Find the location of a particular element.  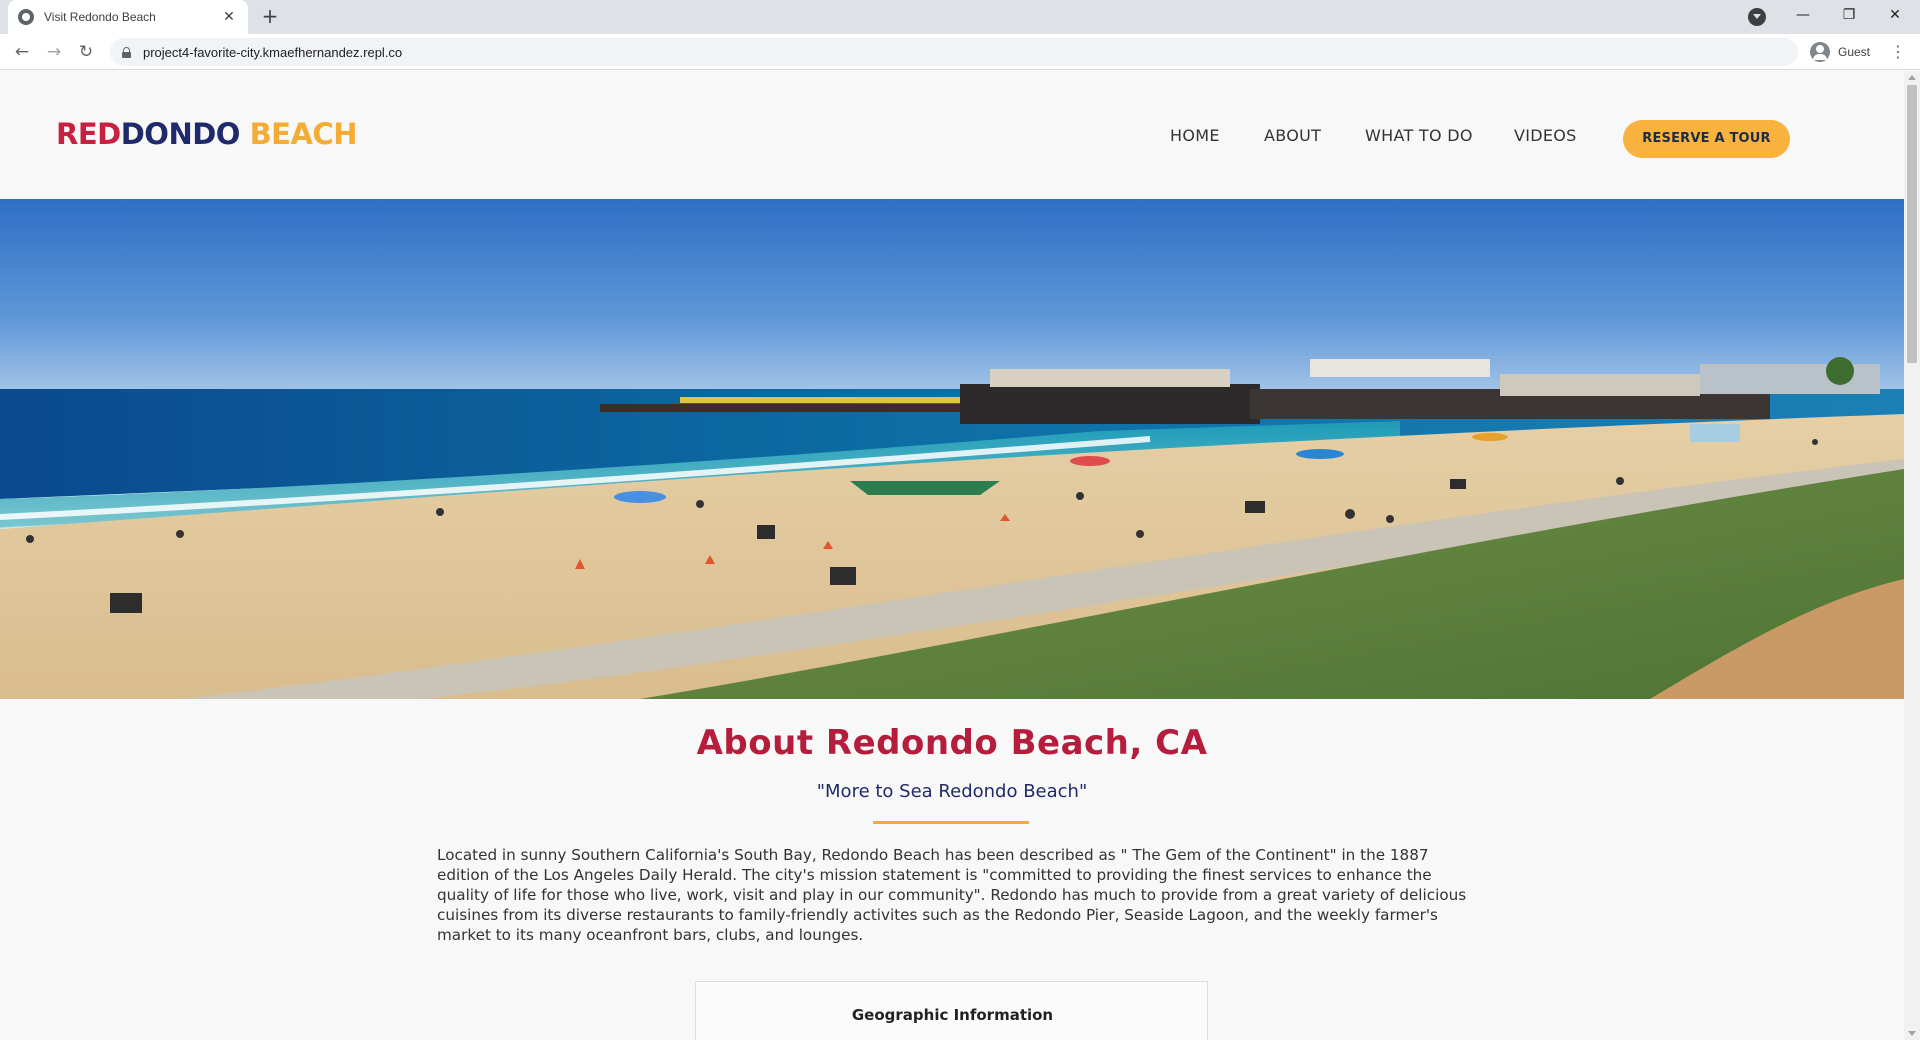

scroll-down-icon is located at coordinates (1912, 1033).